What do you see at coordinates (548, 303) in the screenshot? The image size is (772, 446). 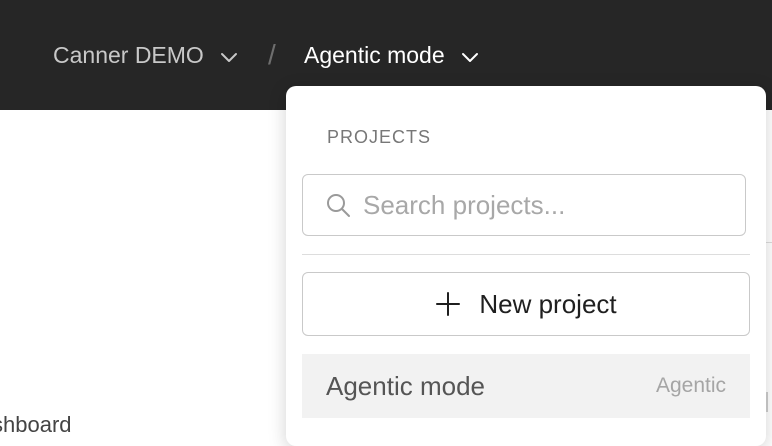 I see `new-project-label: New project` at bounding box center [548, 303].